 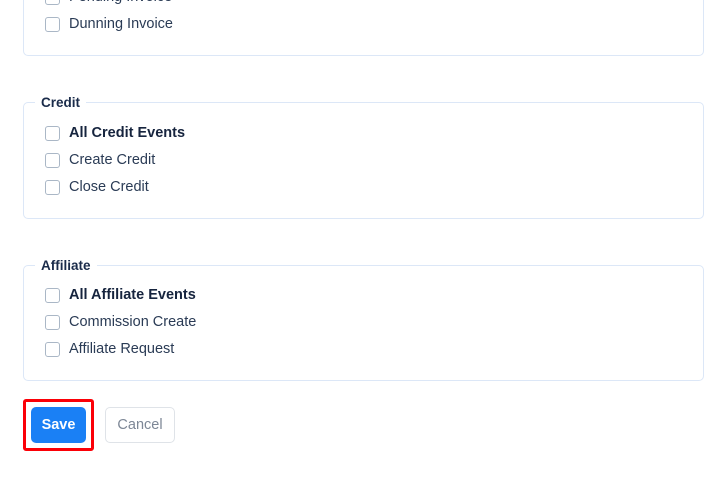 What do you see at coordinates (374, 425) in the screenshot?
I see `form-actions: Save Cancel` at bounding box center [374, 425].